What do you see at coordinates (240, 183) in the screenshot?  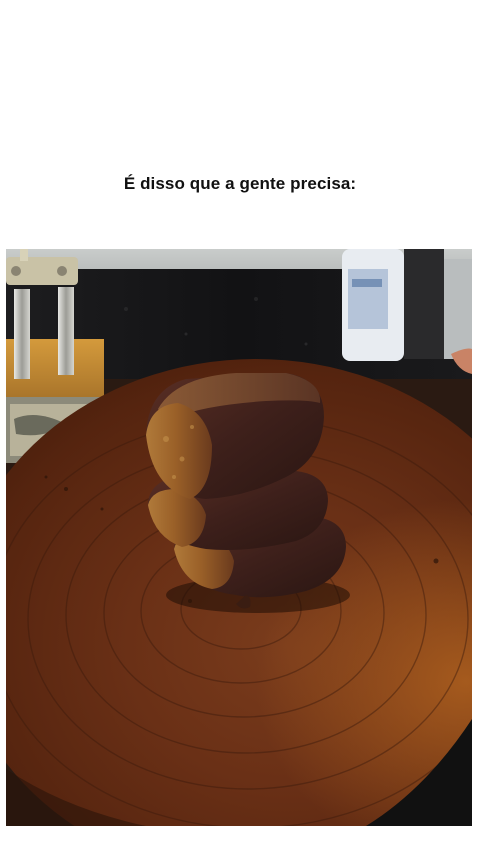 I see `post-caption: É disso que a gente precisa:` at bounding box center [240, 183].